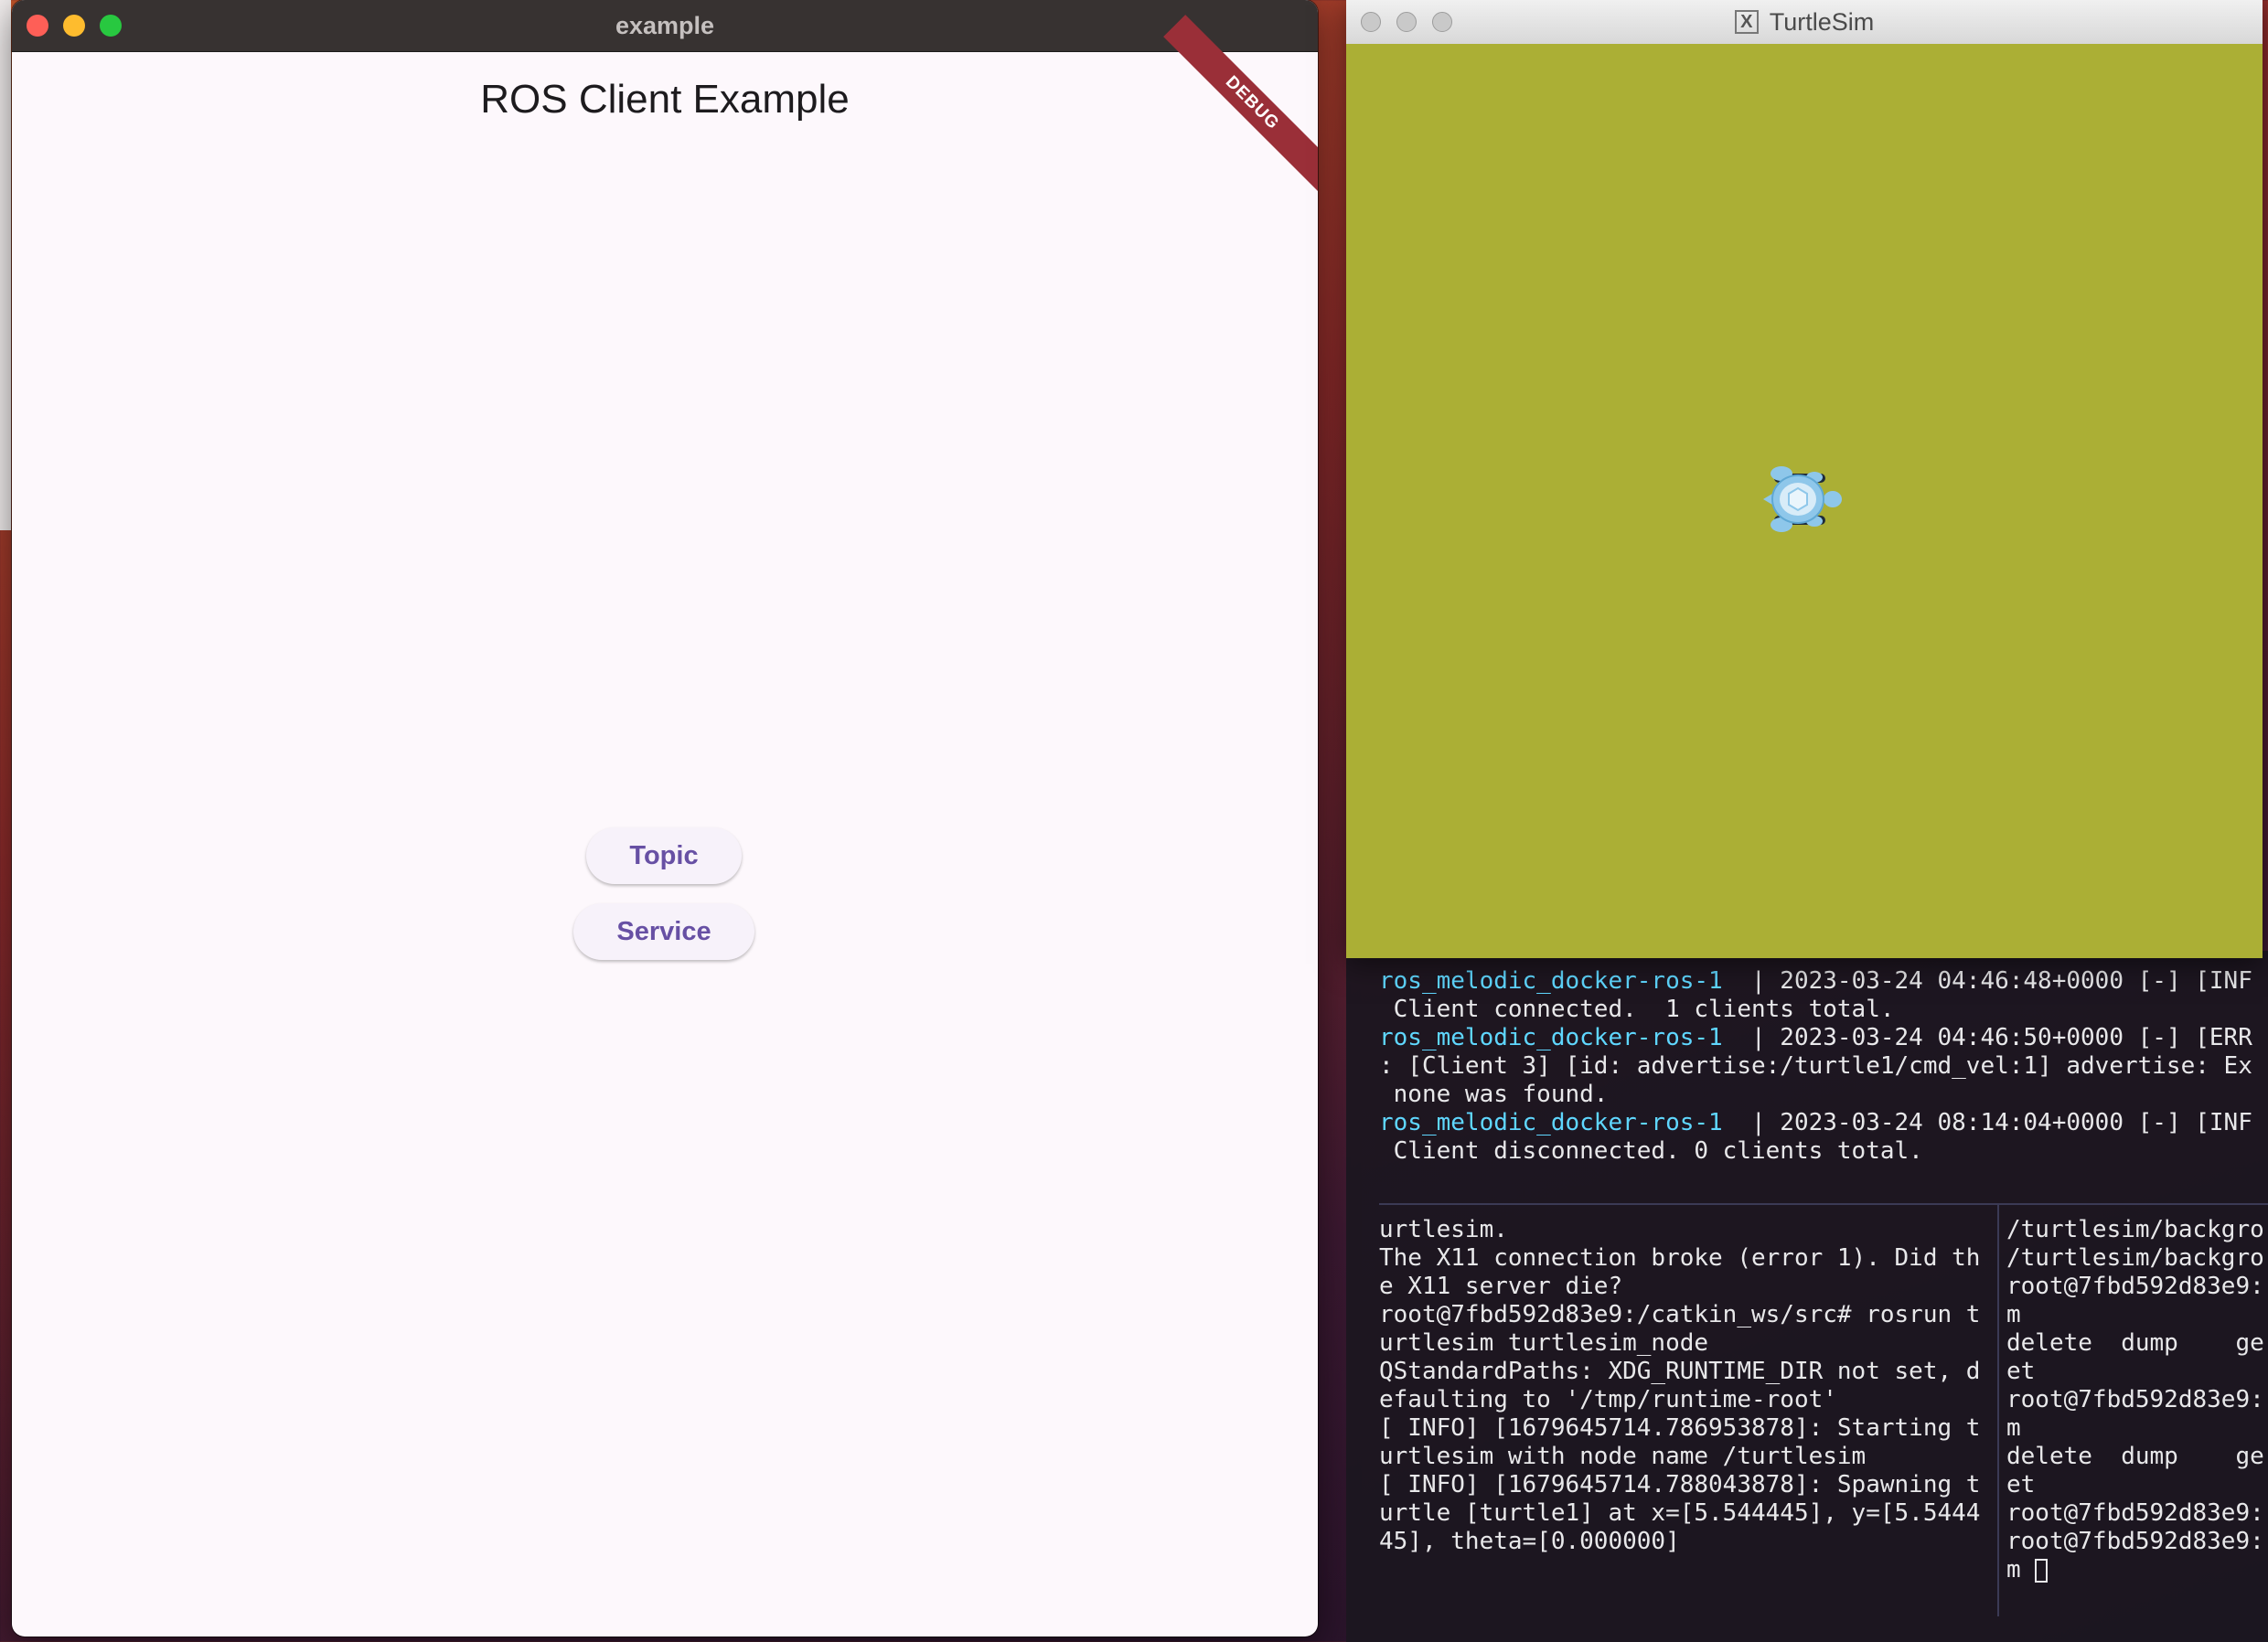 This screenshot has width=2268, height=1642. Describe the element at coordinates (1651, 1151) in the screenshot. I see `log-line: Client disconnected. 0 clients total.` at that location.